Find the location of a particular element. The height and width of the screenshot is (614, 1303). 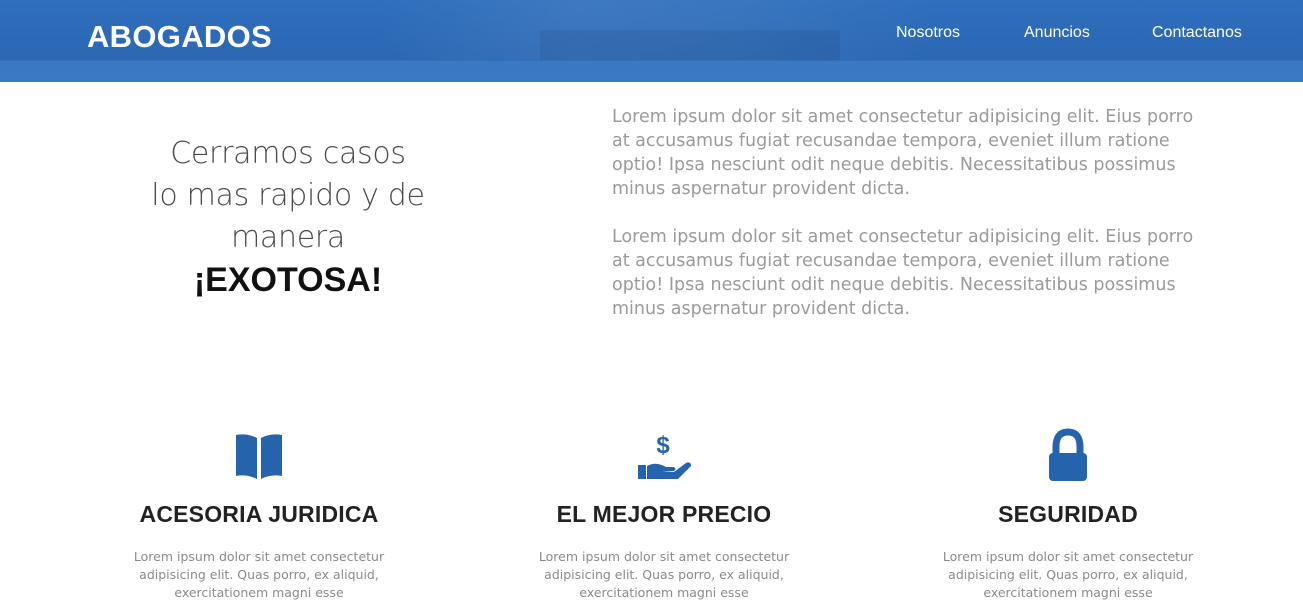

hero-line-1: Cerramos casos is located at coordinates (288, 153).